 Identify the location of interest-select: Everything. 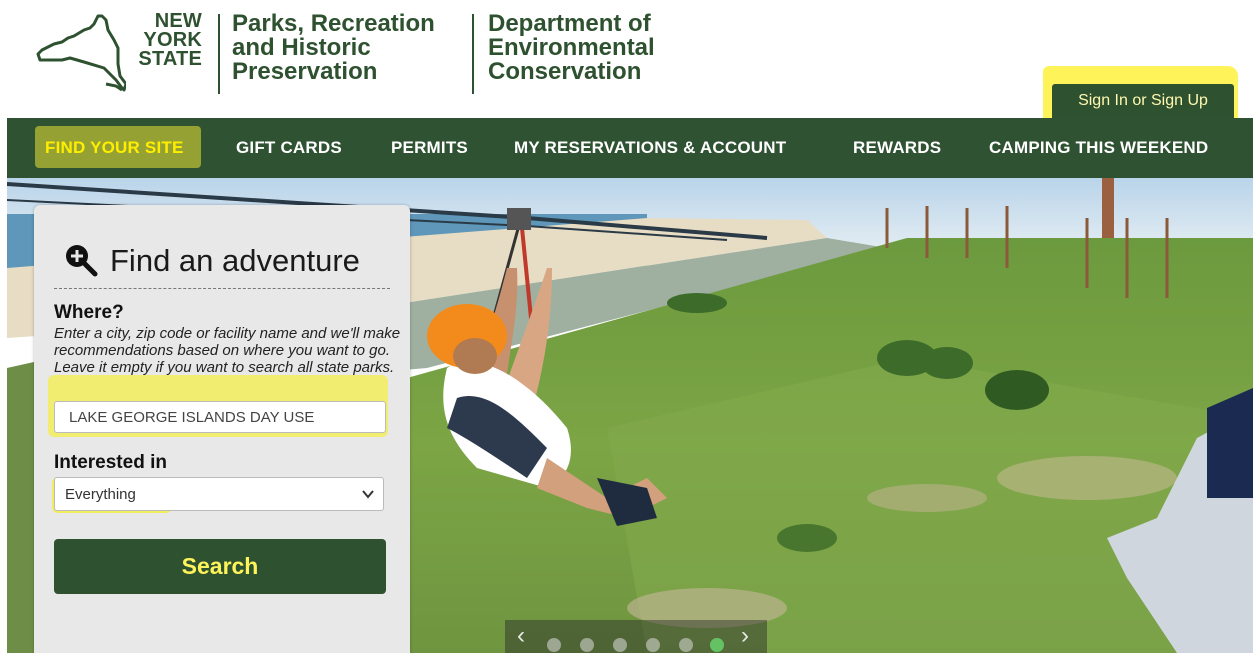
(219, 494).